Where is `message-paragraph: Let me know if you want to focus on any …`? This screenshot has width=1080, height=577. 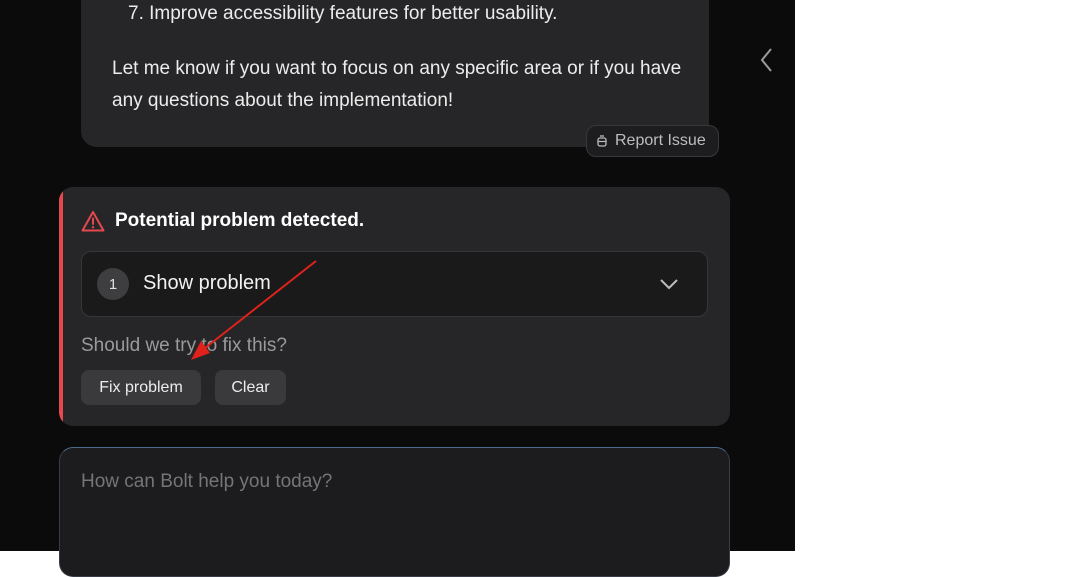
message-paragraph: Let me know if you want to focus on any … is located at coordinates (397, 84).